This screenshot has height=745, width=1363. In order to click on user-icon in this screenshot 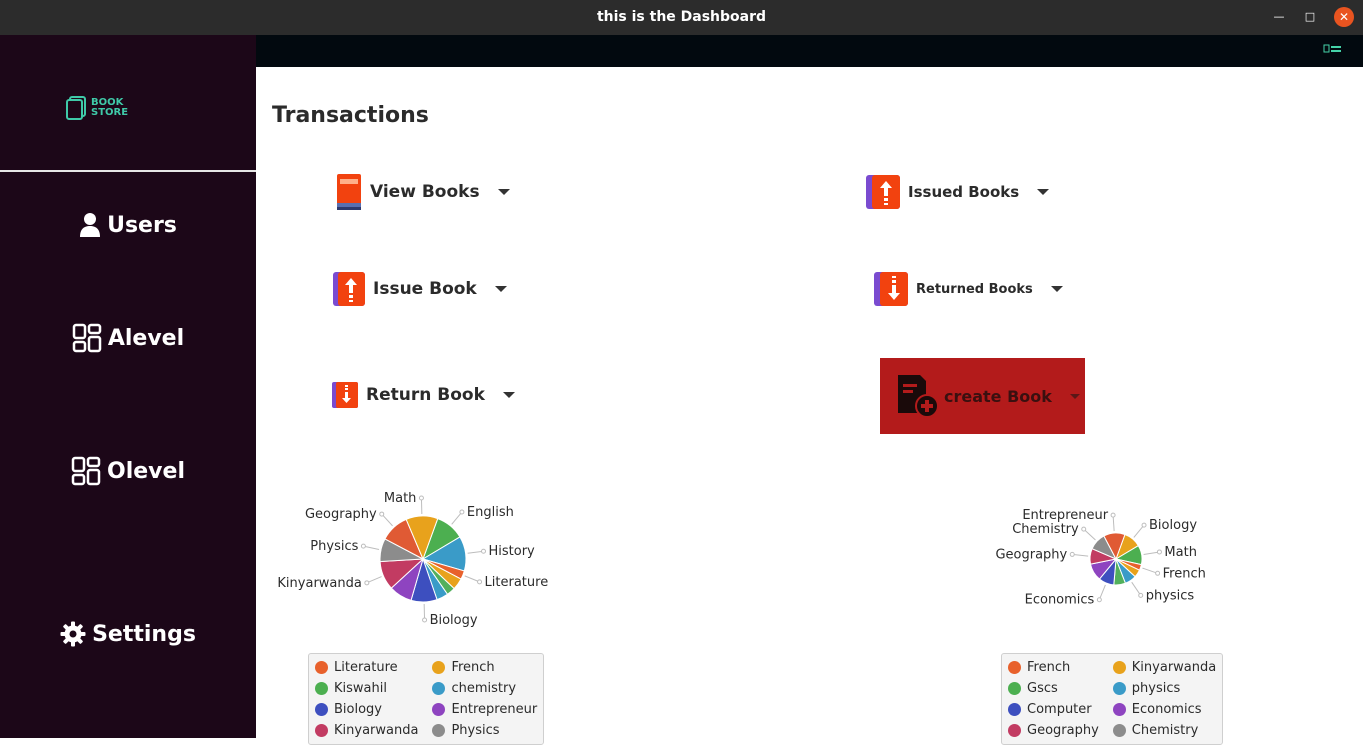, I will do `click(90, 225)`.